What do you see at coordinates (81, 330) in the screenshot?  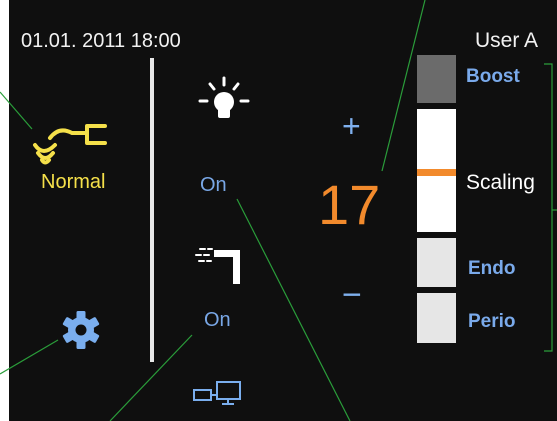 I see `gear-icon` at bounding box center [81, 330].